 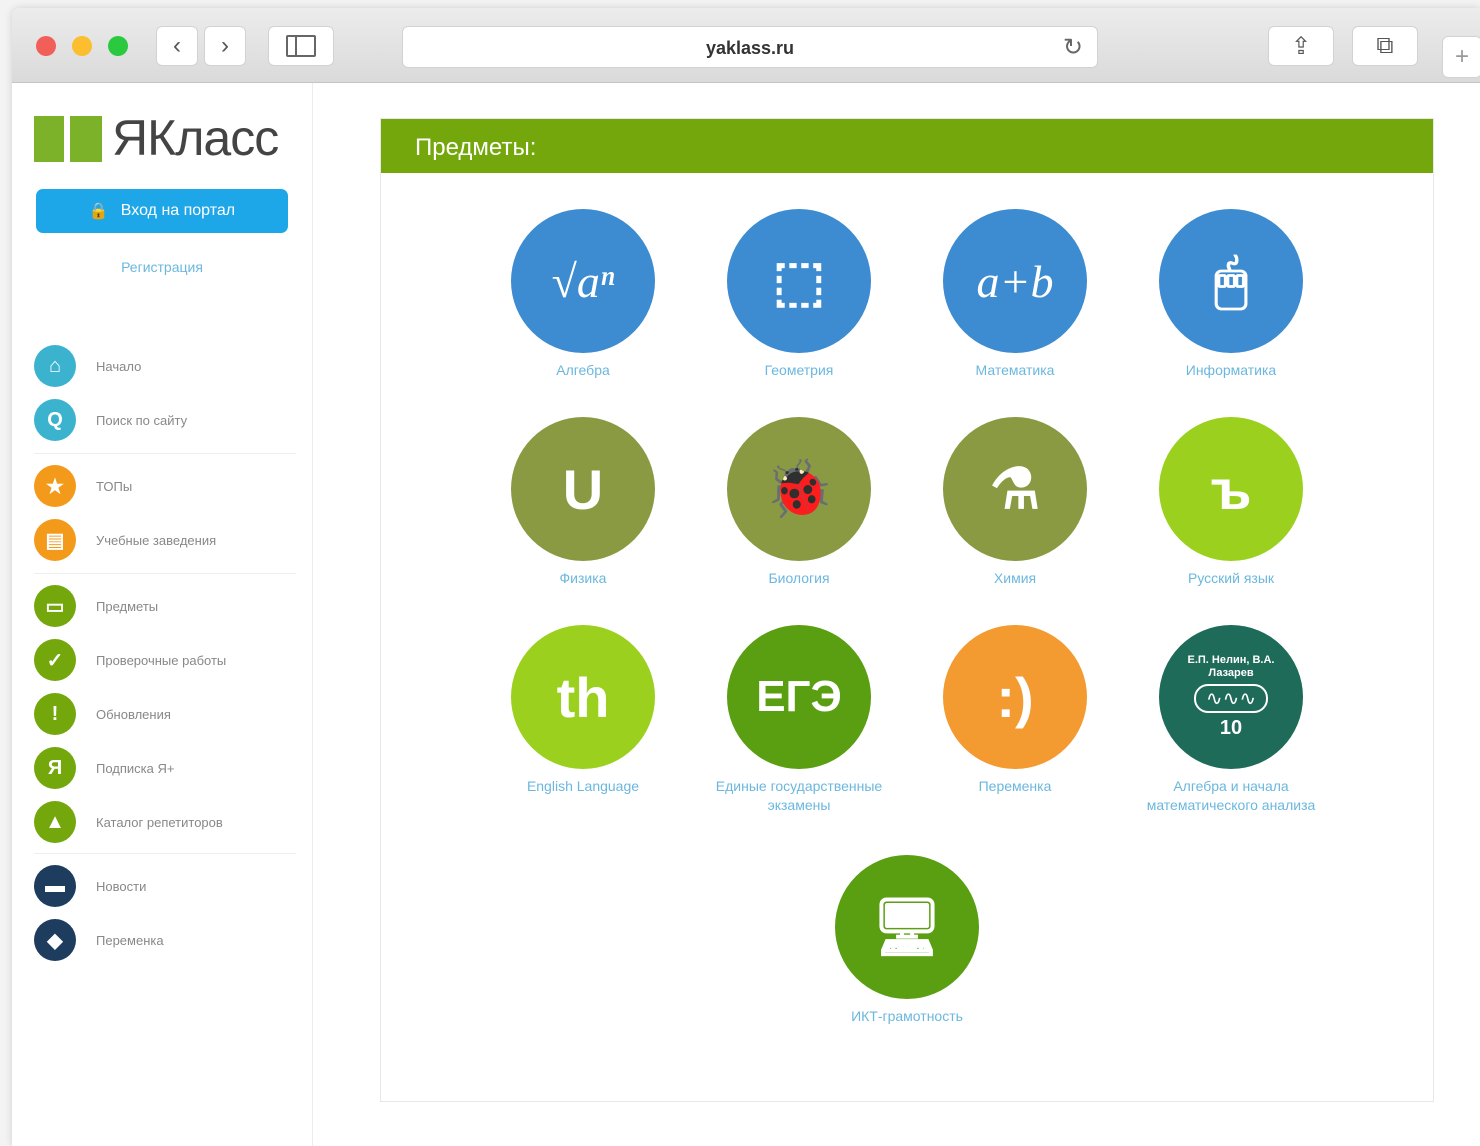 I want to click on tabs-overview-button: ⧉, so click(x=1385, y=46).